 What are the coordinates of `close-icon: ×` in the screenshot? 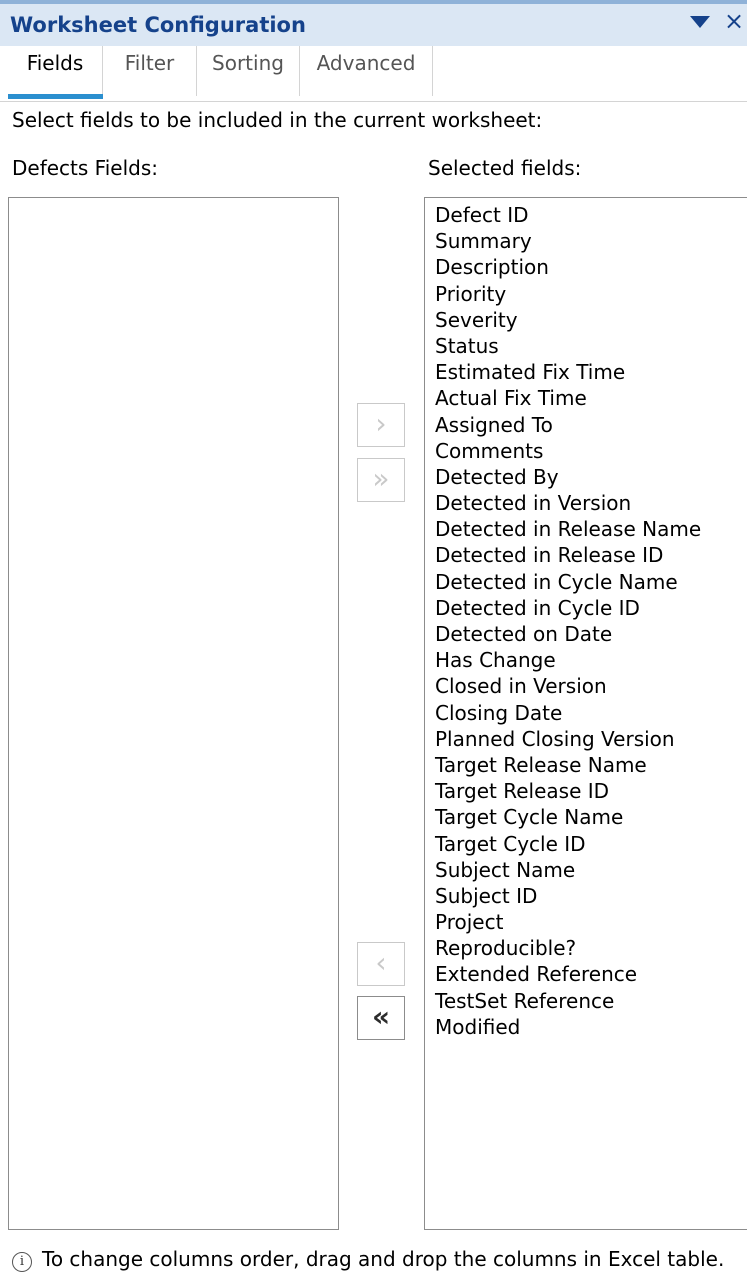 It's located at (734, 21).